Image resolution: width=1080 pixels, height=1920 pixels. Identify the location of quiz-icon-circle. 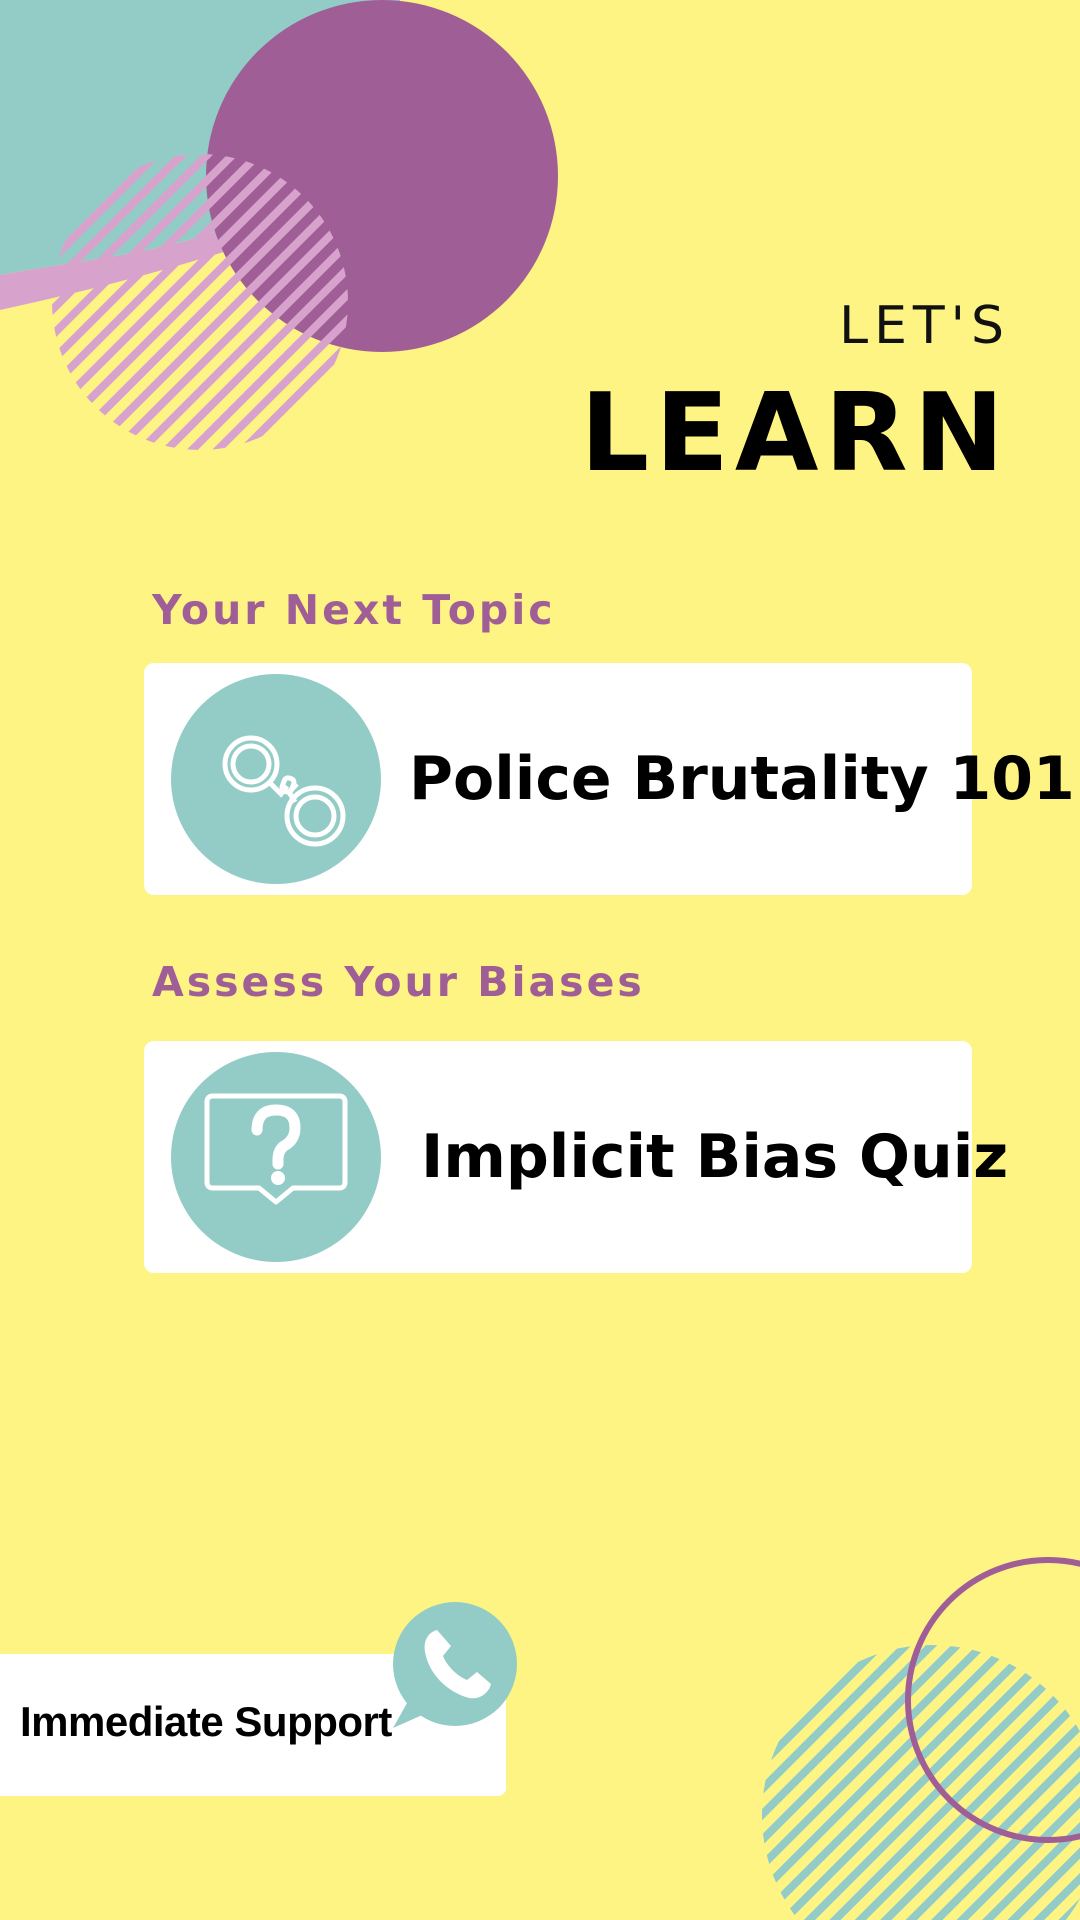
(276, 1157).